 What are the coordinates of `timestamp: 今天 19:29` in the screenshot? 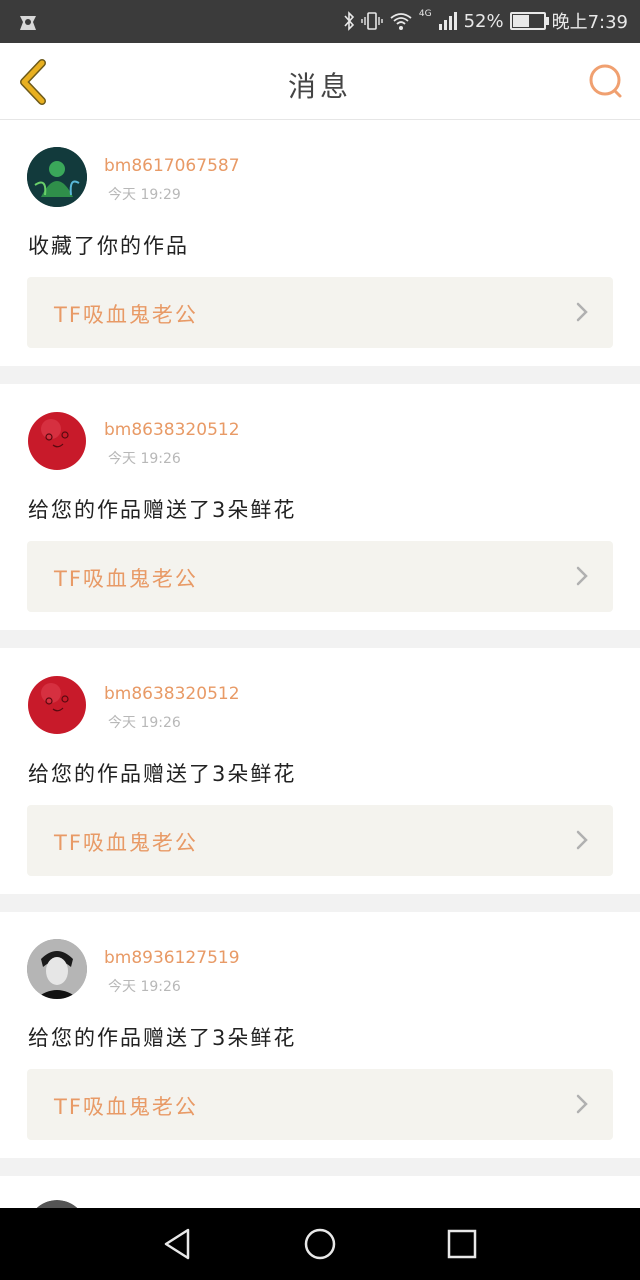 It's located at (144, 195).